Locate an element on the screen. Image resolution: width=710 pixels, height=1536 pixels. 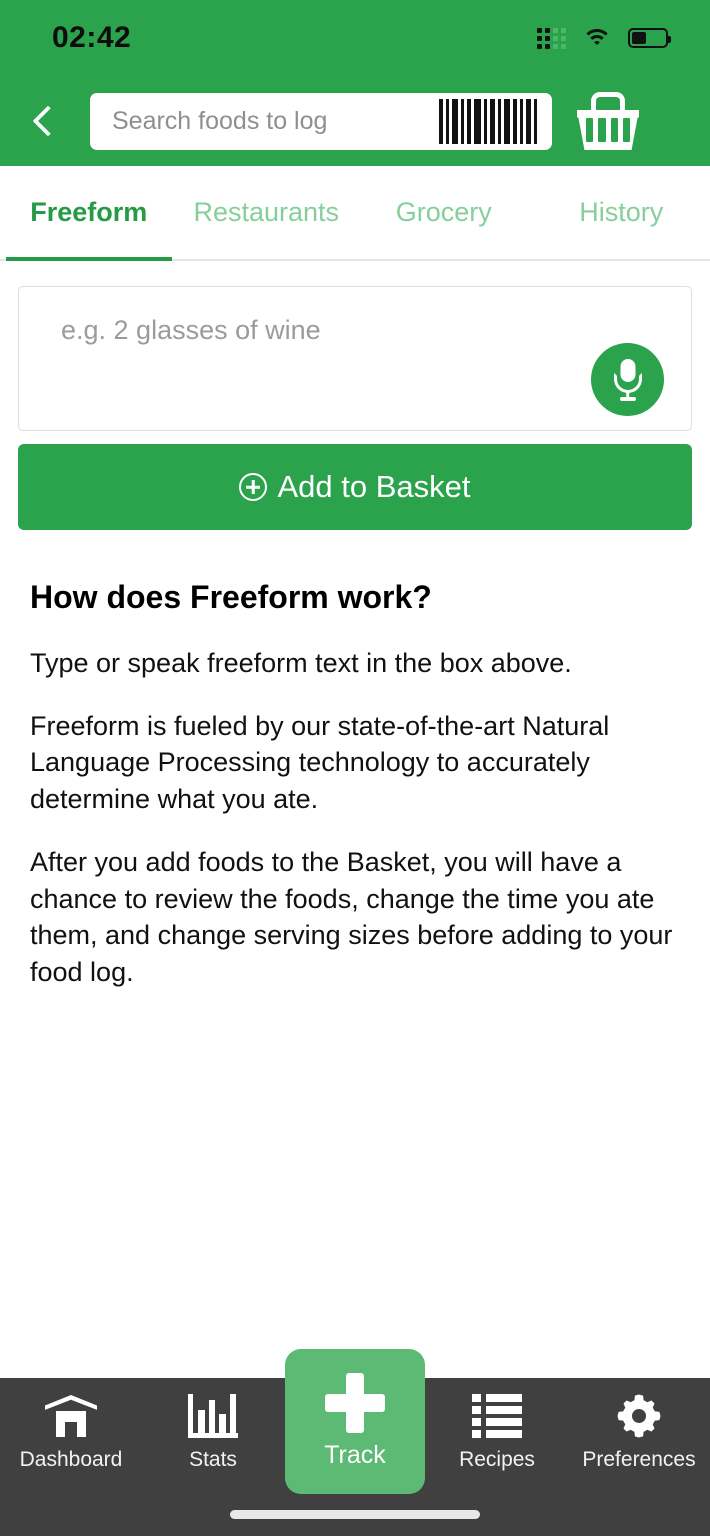
nav-item-stats: Stats is located at coordinates (213, 1437).